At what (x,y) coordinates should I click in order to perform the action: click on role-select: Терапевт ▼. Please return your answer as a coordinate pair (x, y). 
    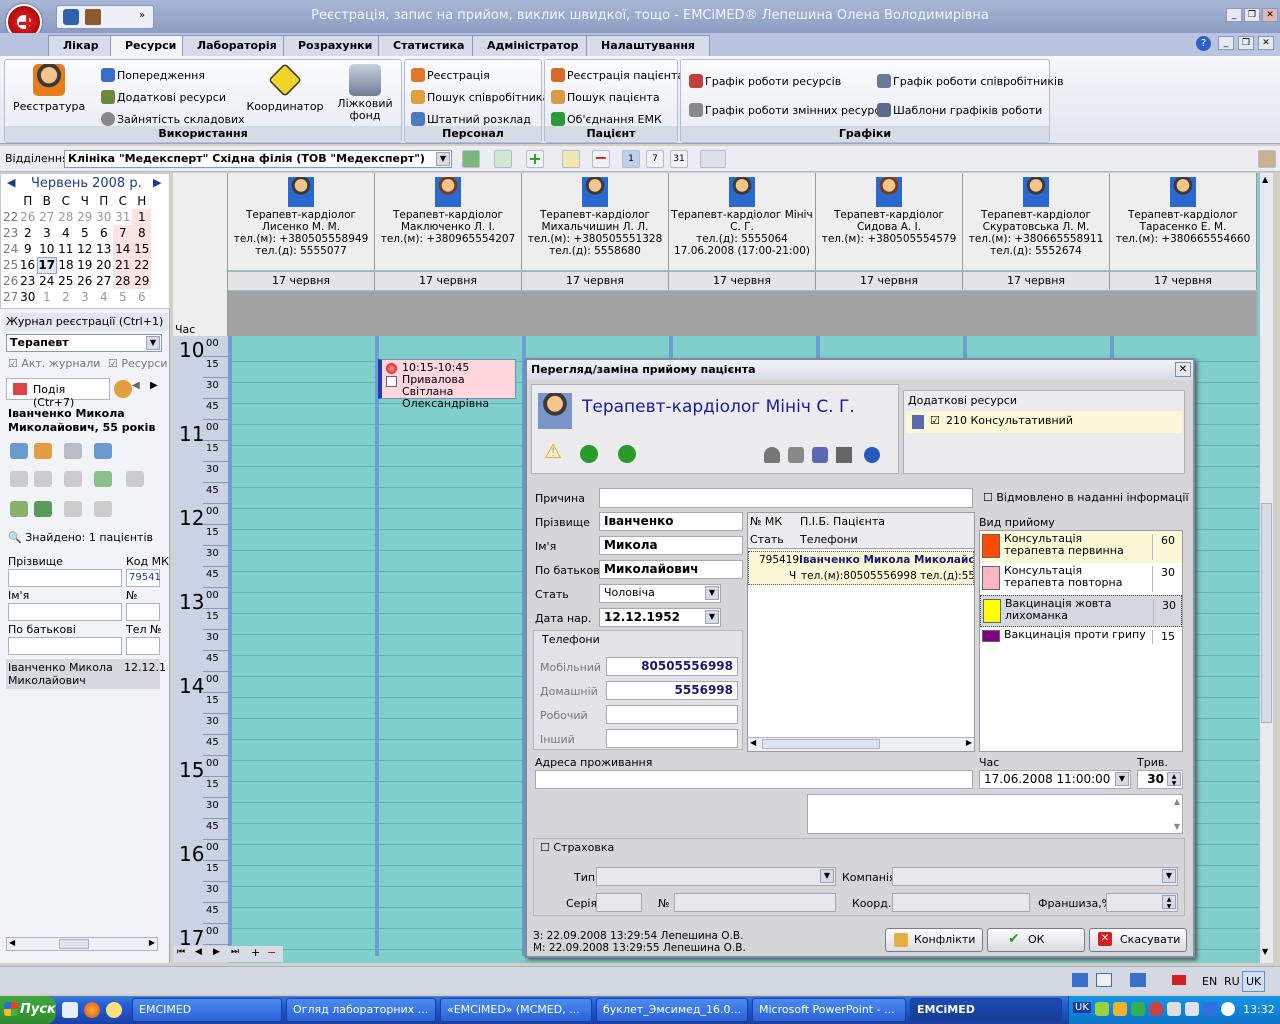
    Looking at the image, I should click on (84, 343).